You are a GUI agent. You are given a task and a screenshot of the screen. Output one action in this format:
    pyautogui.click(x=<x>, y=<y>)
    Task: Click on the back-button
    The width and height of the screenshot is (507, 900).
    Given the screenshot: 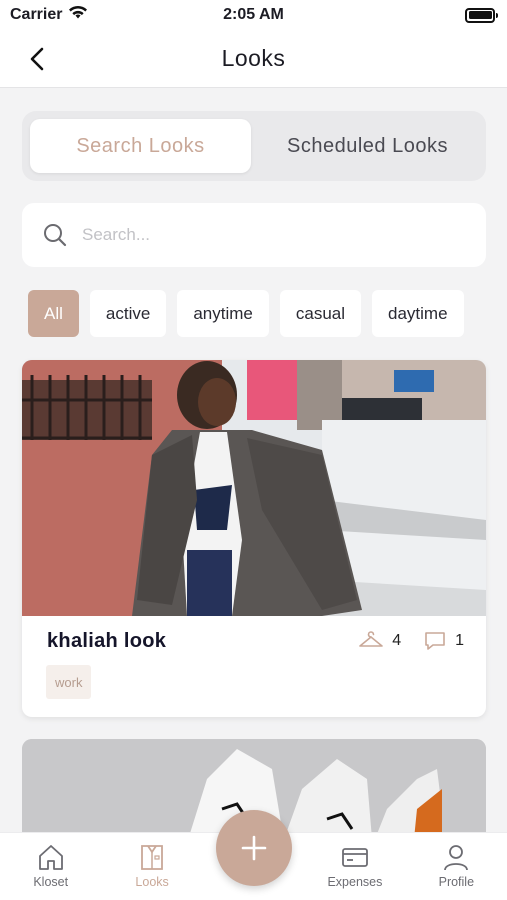 What is the action you would take?
    pyautogui.click(x=37, y=59)
    